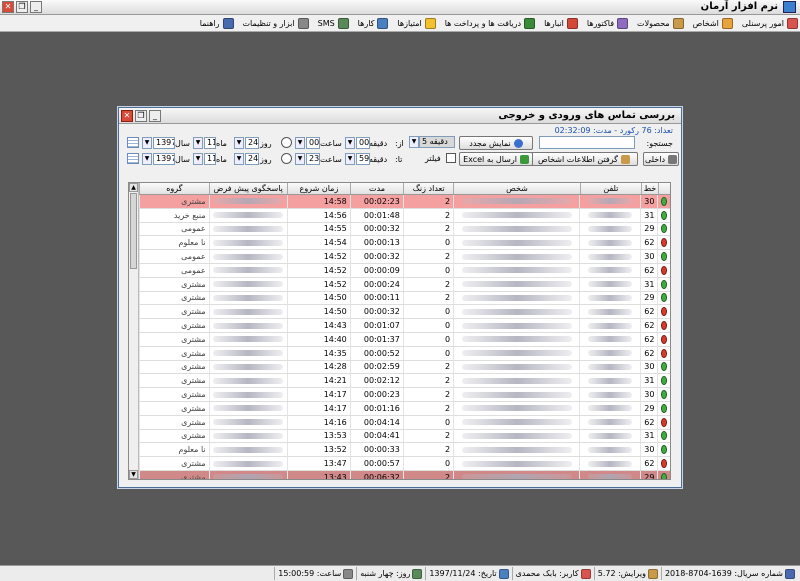  What do you see at coordinates (404, 202) in the screenshot?
I see `table-row: 30 2 00:02:23 14:58 مشتری` at bounding box center [404, 202].